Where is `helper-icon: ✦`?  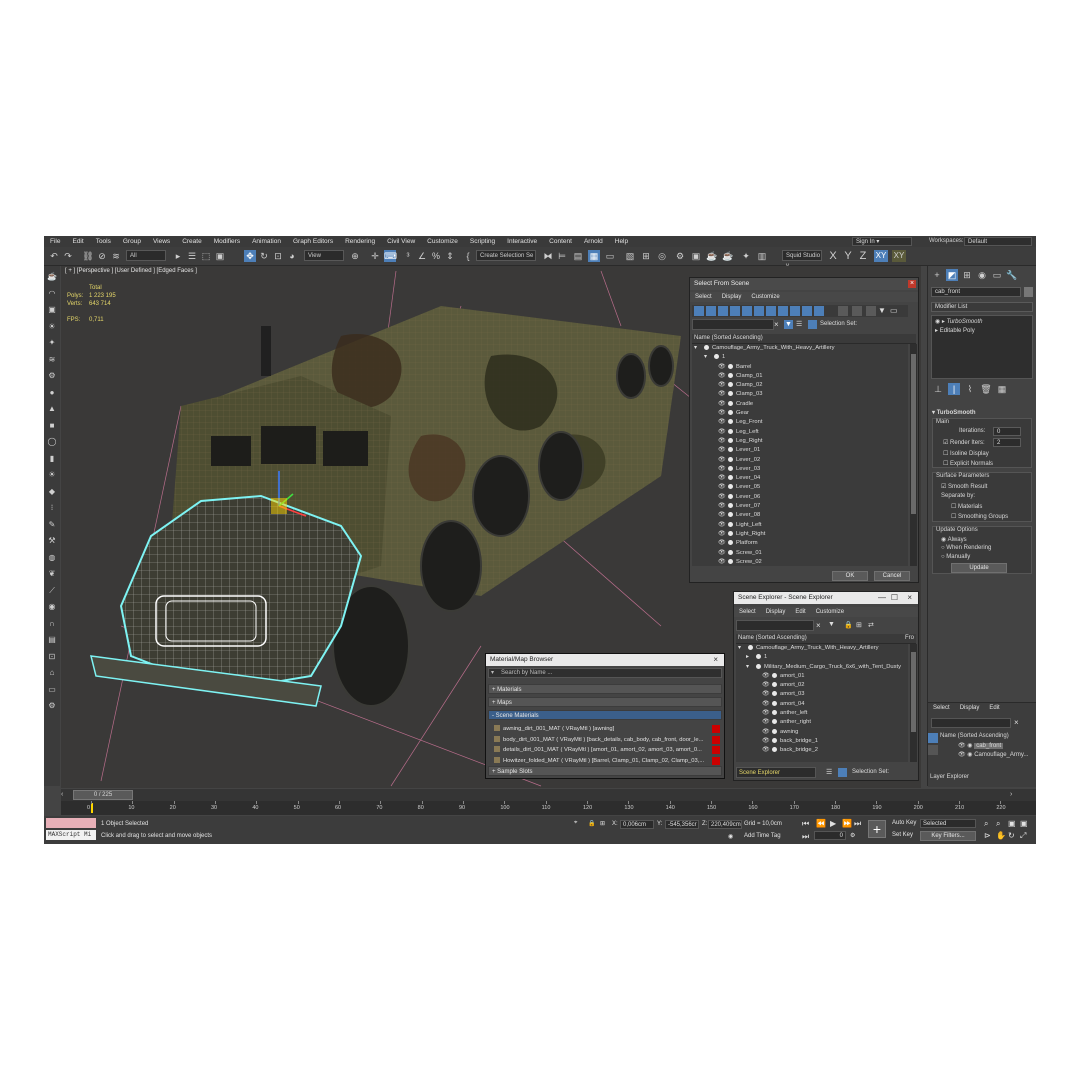 helper-icon: ✦ is located at coordinates (52, 343).